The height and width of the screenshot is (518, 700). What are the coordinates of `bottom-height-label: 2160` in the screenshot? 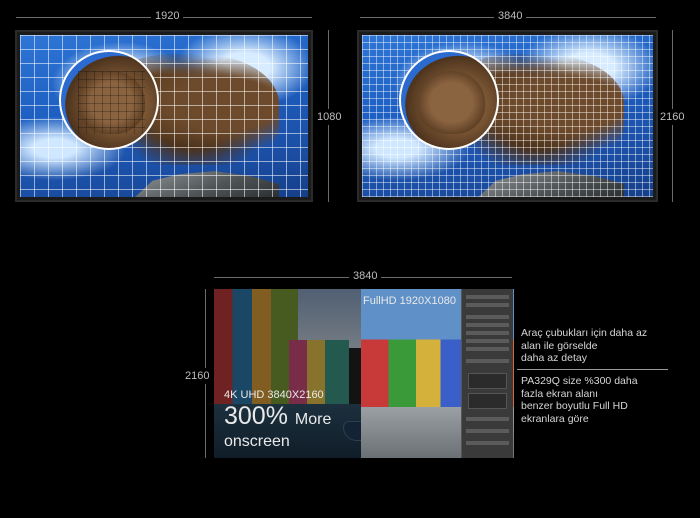 It's located at (197, 376).